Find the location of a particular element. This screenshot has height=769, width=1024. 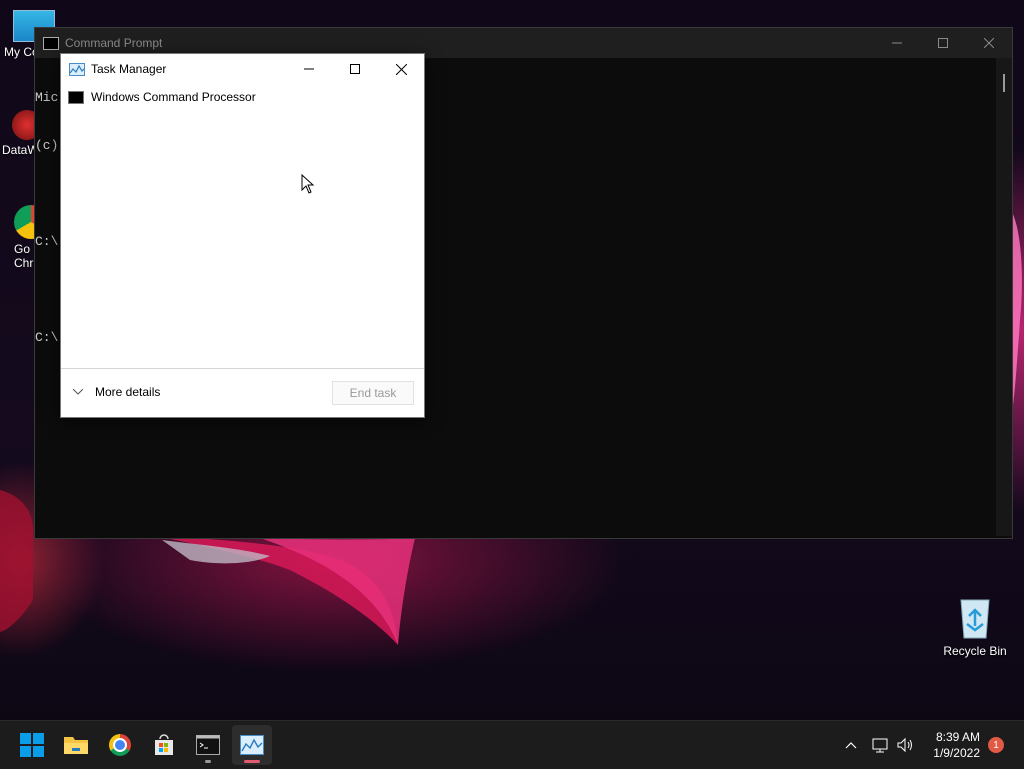

process-row: Windows Command Processor is located at coordinates (242, 97).